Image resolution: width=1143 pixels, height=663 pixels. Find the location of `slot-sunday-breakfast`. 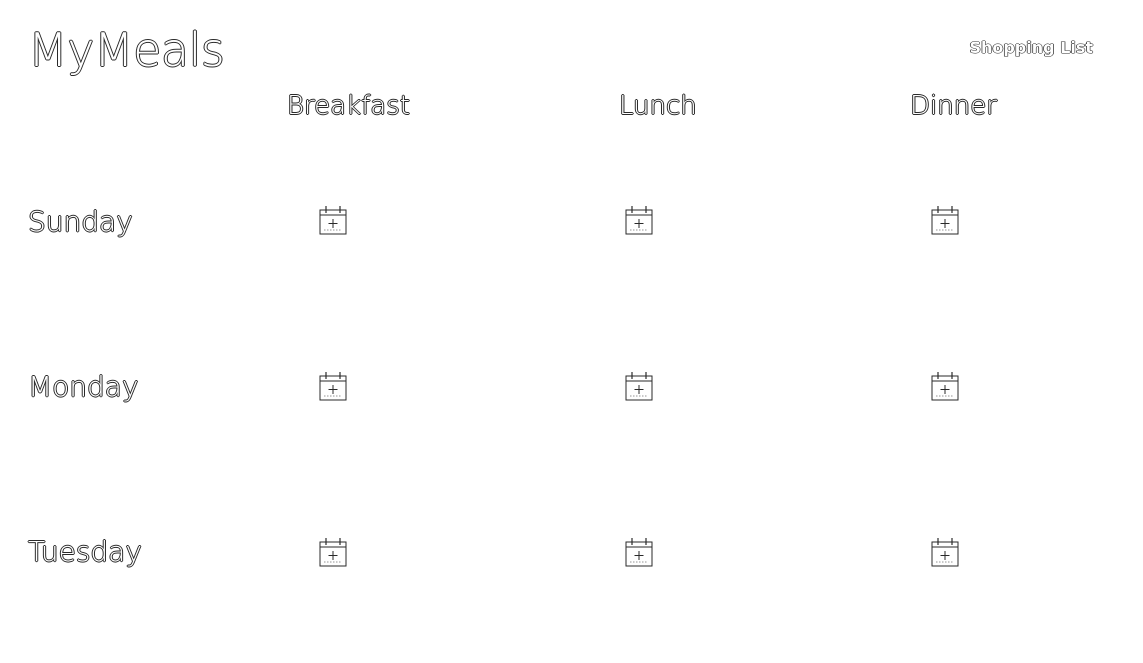

slot-sunday-breakfast is located at coordinates (334, 221).